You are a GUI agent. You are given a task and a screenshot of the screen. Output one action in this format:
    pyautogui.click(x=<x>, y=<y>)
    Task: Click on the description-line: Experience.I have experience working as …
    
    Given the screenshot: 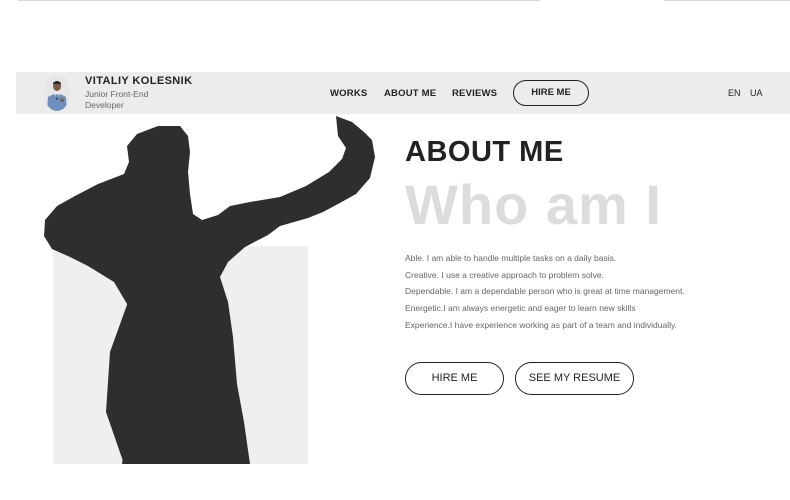 What is the action you would take?
    pyautogui.click(x=541, y=324)
    